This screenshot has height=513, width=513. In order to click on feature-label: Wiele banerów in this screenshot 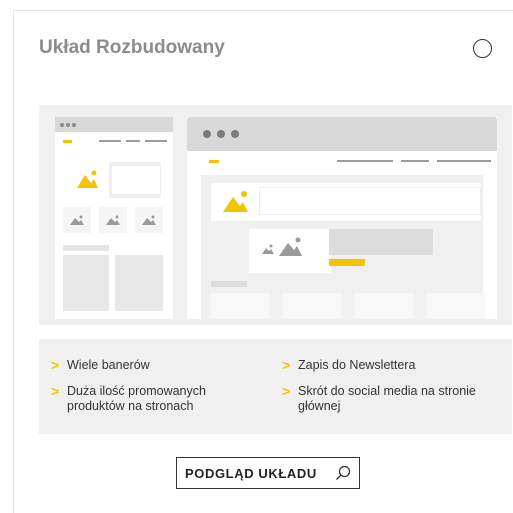, I will do `click(108, 365)`.